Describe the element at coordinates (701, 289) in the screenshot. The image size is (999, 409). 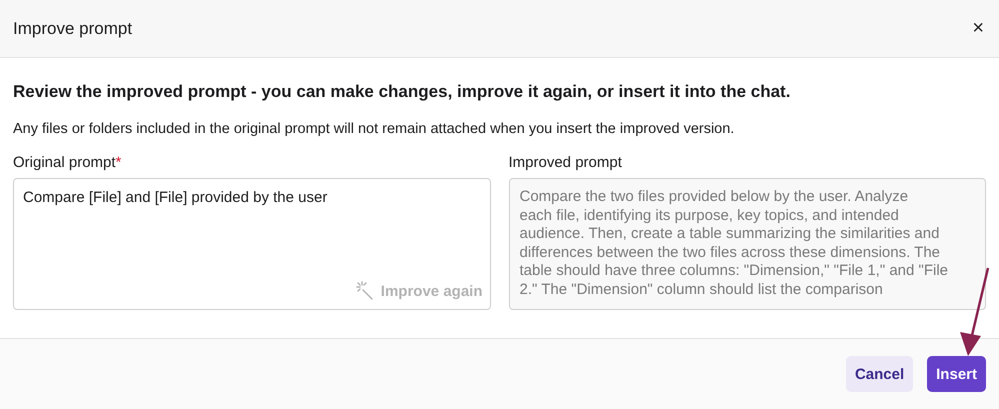
I see `improved-prompt-line: 2." The "Dimension" column should list the comparison` at that location.